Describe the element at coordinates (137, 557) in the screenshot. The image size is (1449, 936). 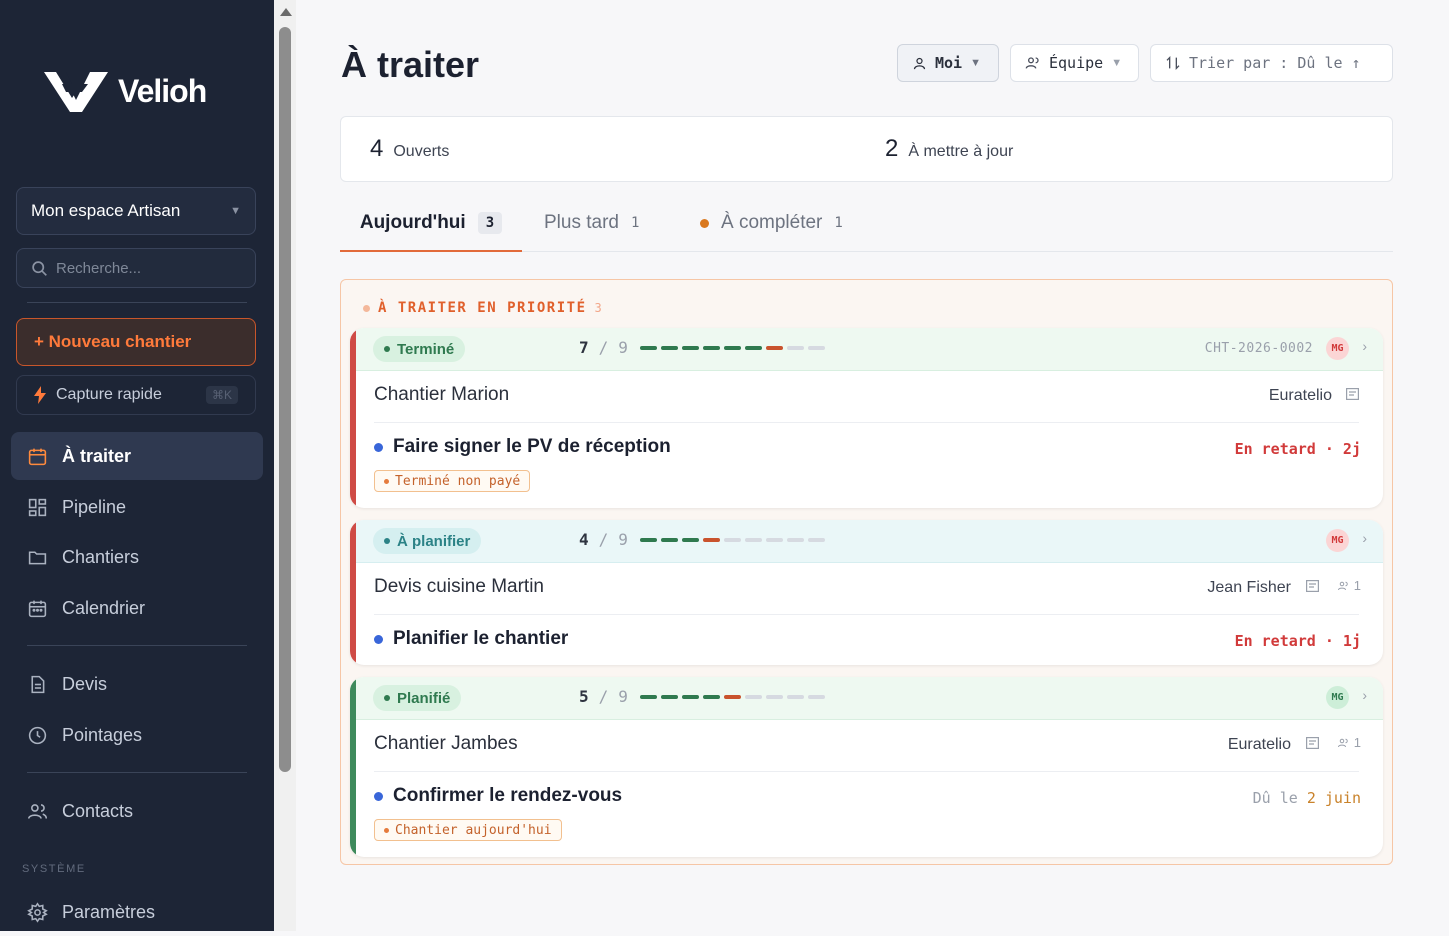
I see `sidebar-item-chantiers: Chantiers` at that location.